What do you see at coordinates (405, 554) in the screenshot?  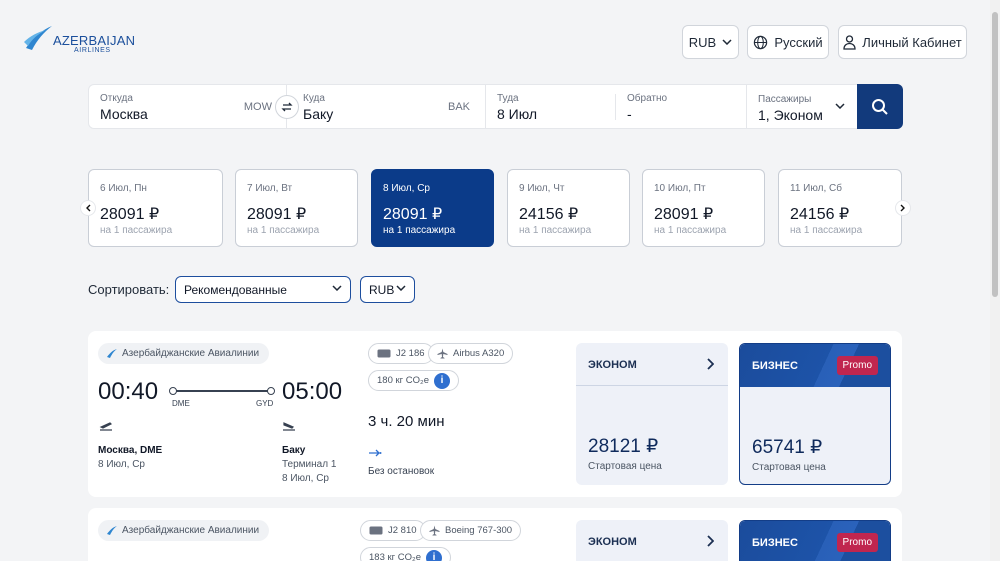 I see `co2-chip: 183 кг CO₂e i` at bounding box center [405, 554].